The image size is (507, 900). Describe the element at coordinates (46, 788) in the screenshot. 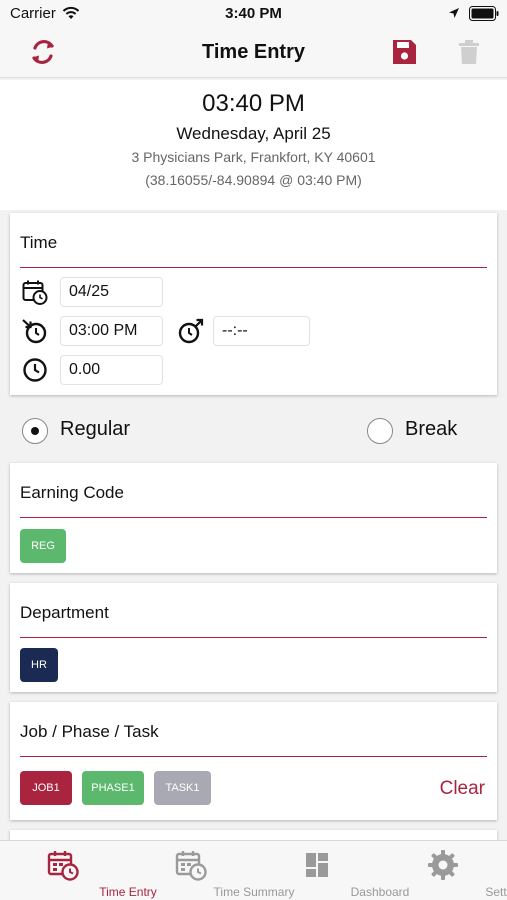

I see `job-chip: JOB1` at that location.